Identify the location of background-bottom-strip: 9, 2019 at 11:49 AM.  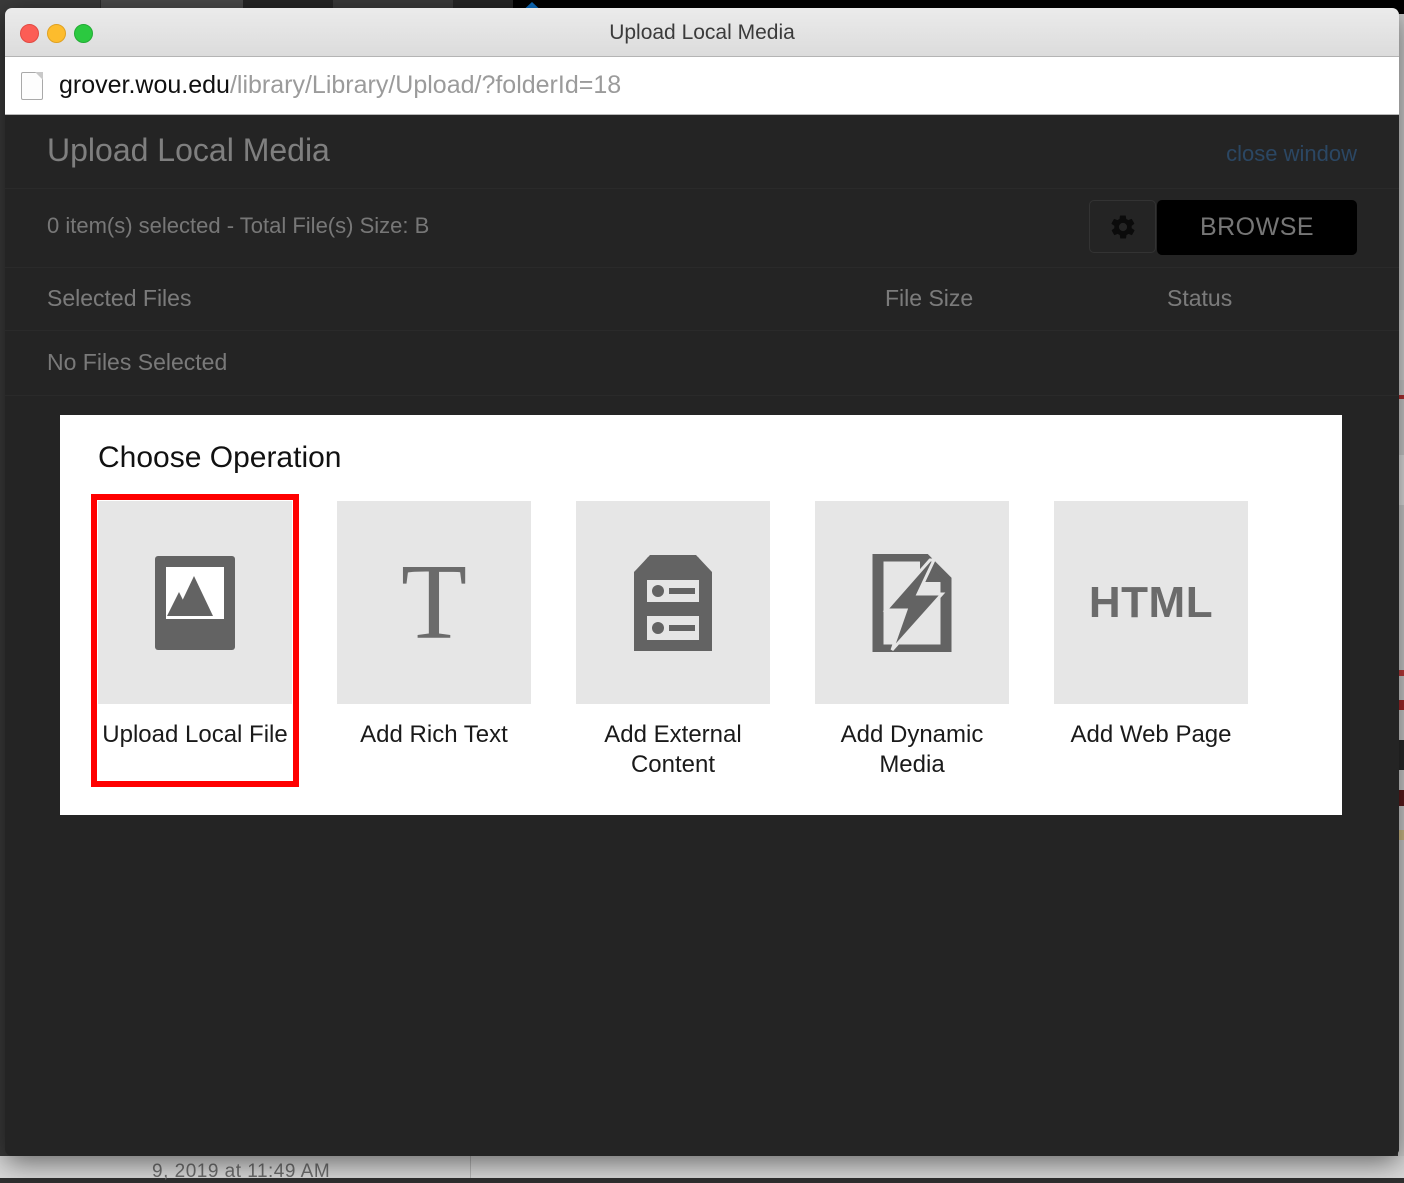
(702, 1169).